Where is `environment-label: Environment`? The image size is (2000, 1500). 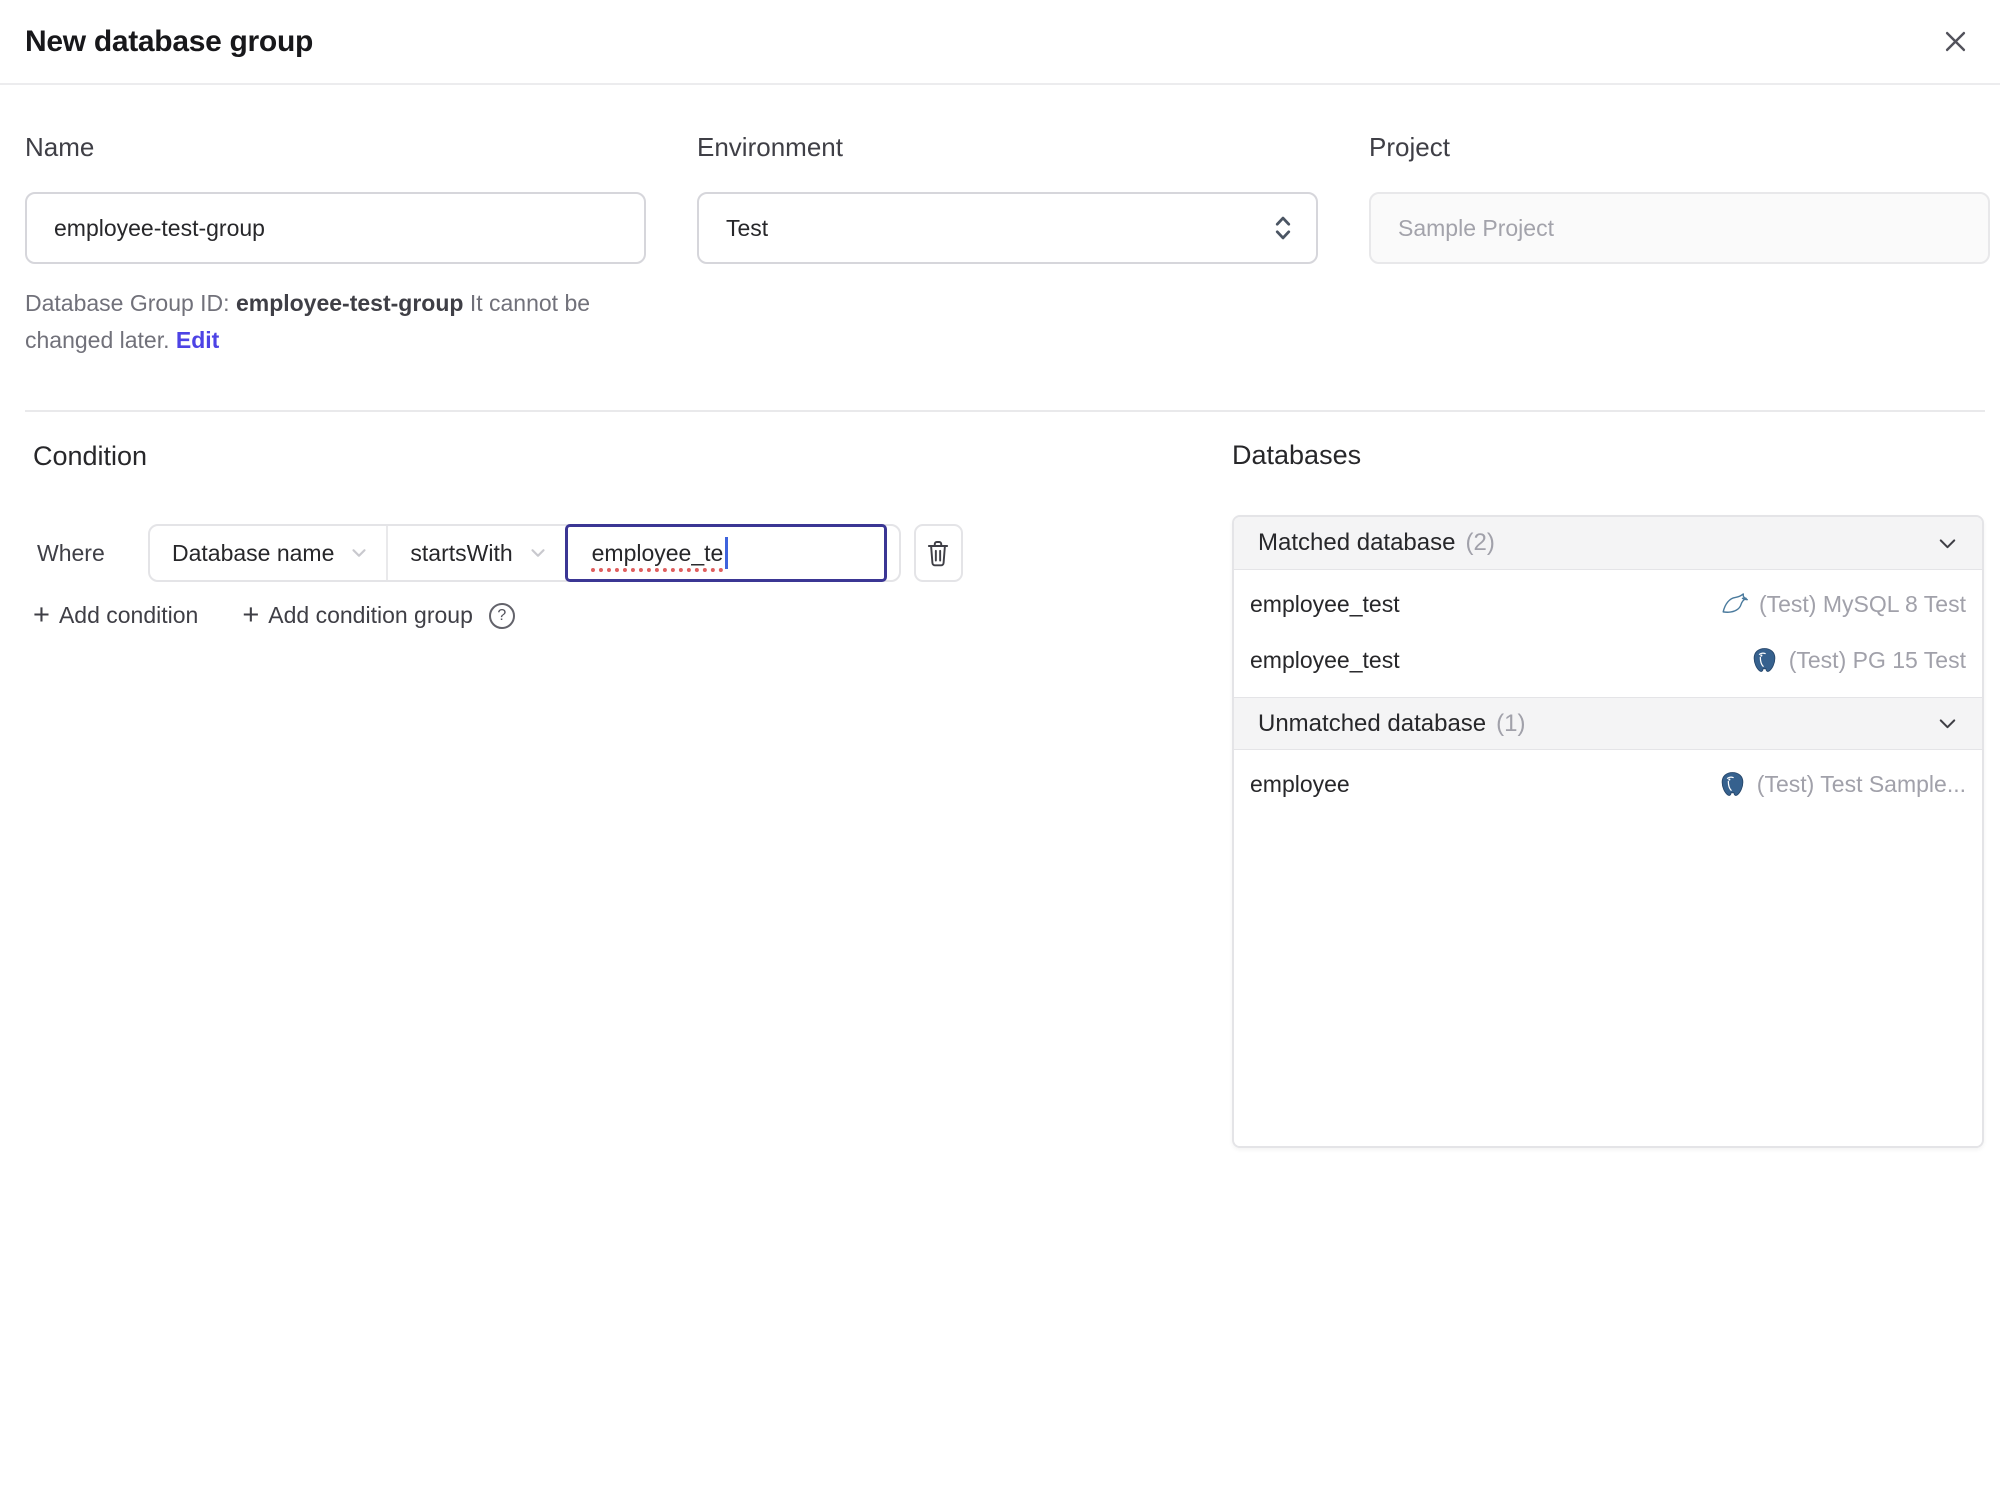
environment-label: Environment is located at coordinates (770, 147).